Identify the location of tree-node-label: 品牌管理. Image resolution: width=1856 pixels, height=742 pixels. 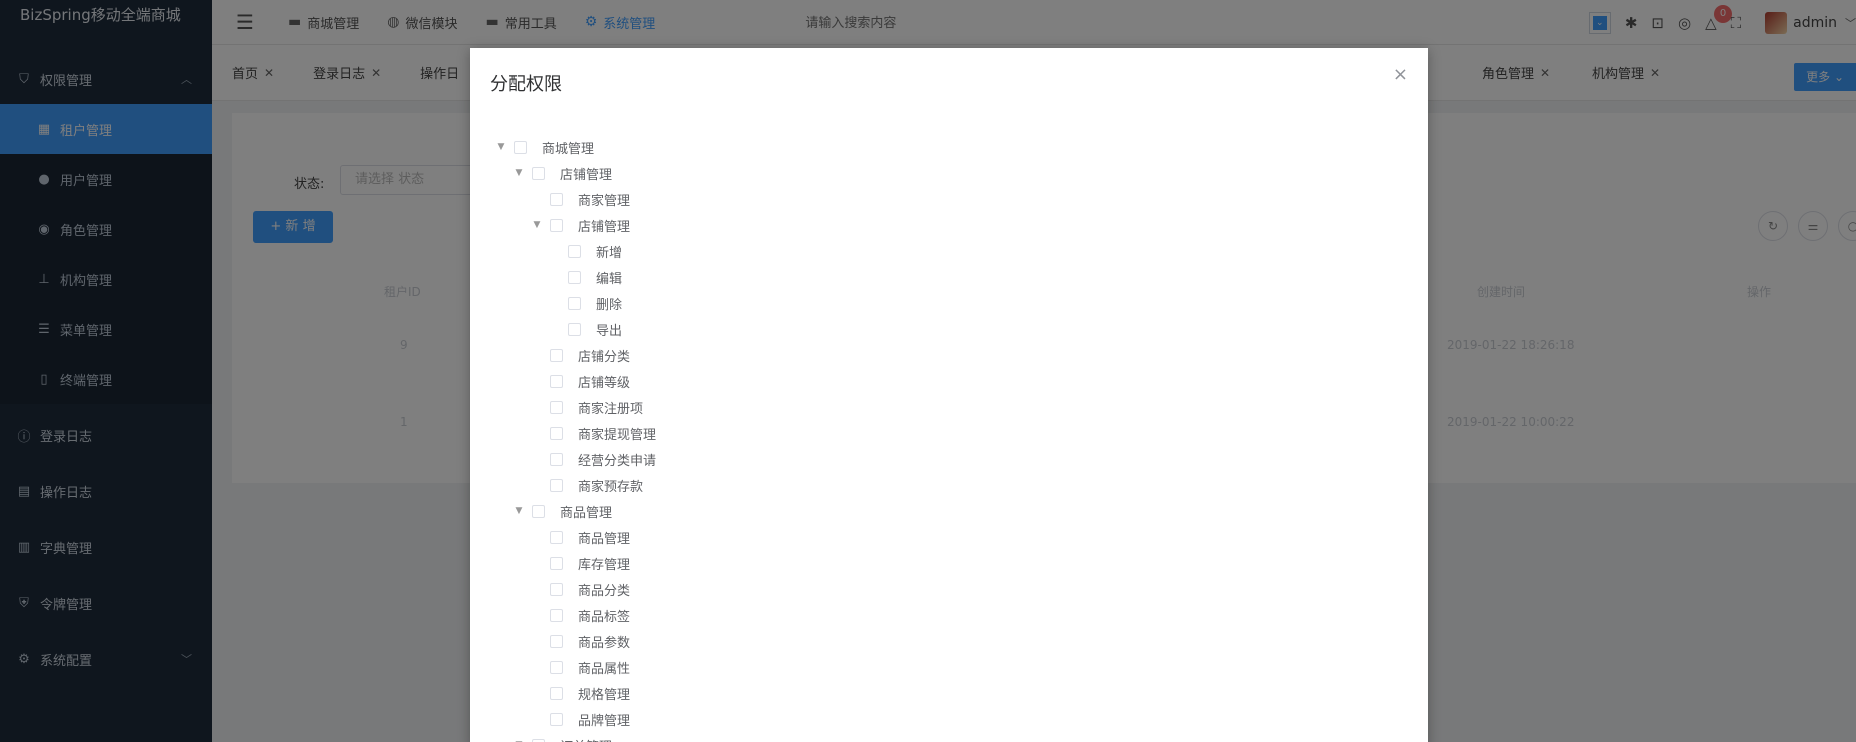
(604, 721).